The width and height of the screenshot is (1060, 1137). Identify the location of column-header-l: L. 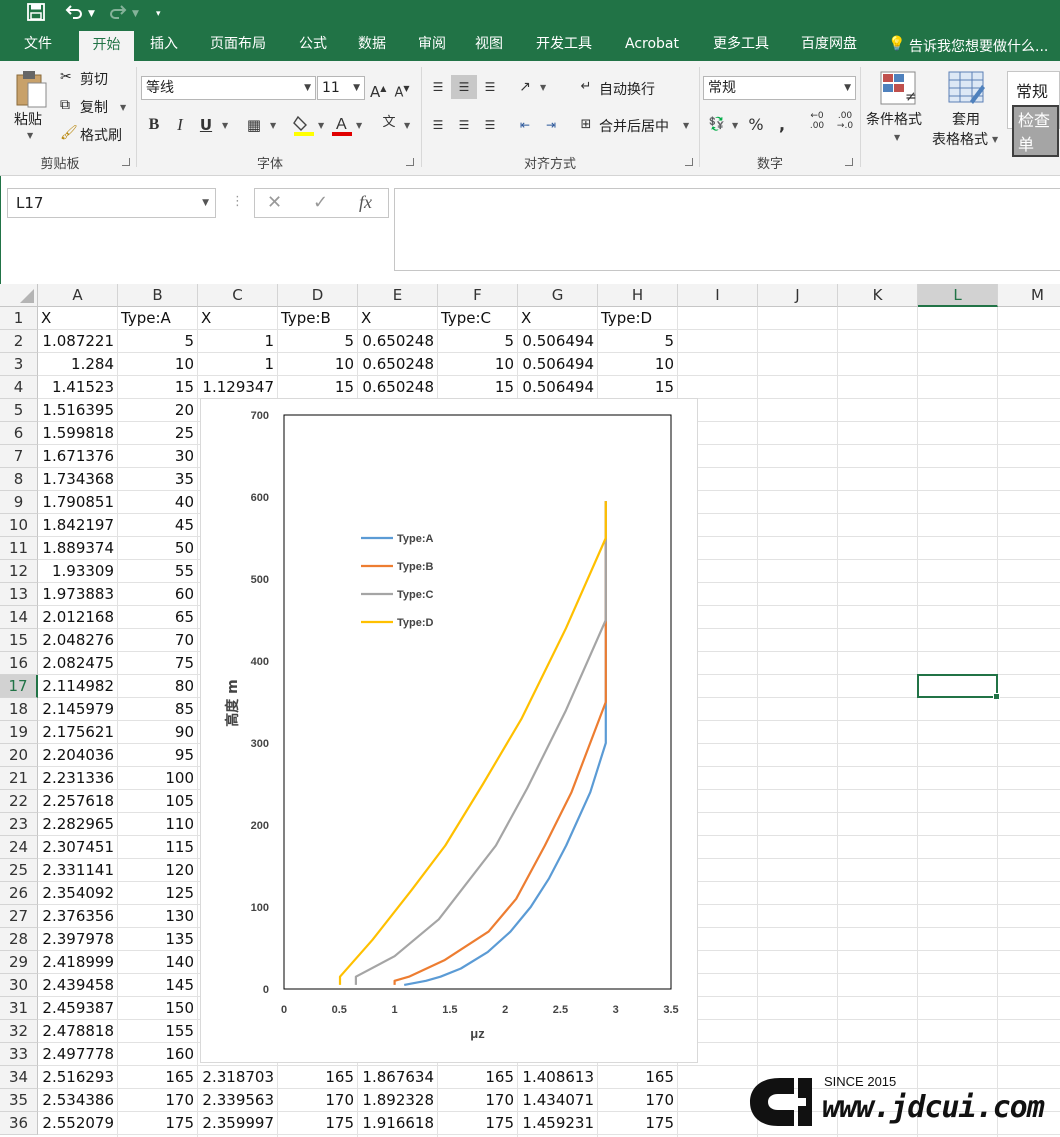
(958, 295).